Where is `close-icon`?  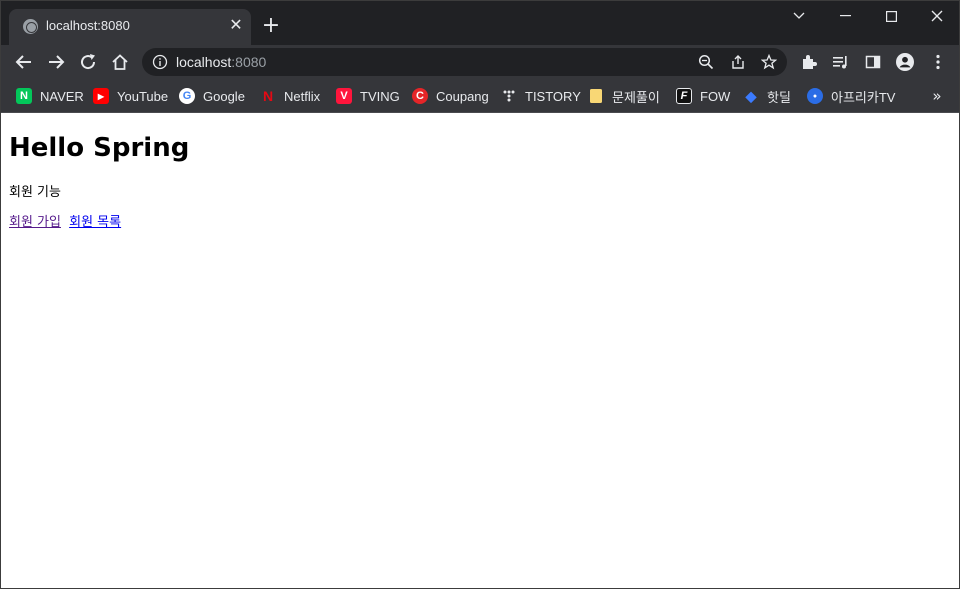 close-icon is located at coordinates (937, 16).